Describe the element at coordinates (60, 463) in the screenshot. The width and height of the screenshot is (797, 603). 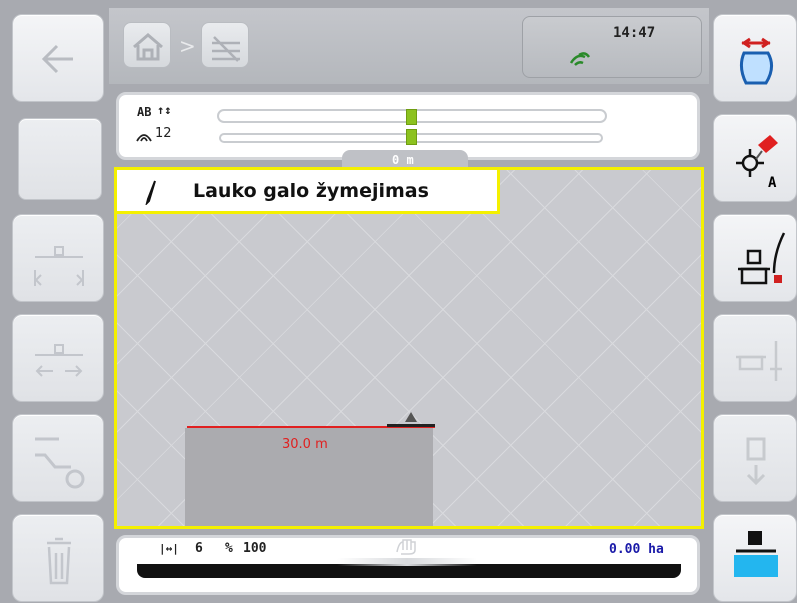
I see `headland-turn-icon` at that location.